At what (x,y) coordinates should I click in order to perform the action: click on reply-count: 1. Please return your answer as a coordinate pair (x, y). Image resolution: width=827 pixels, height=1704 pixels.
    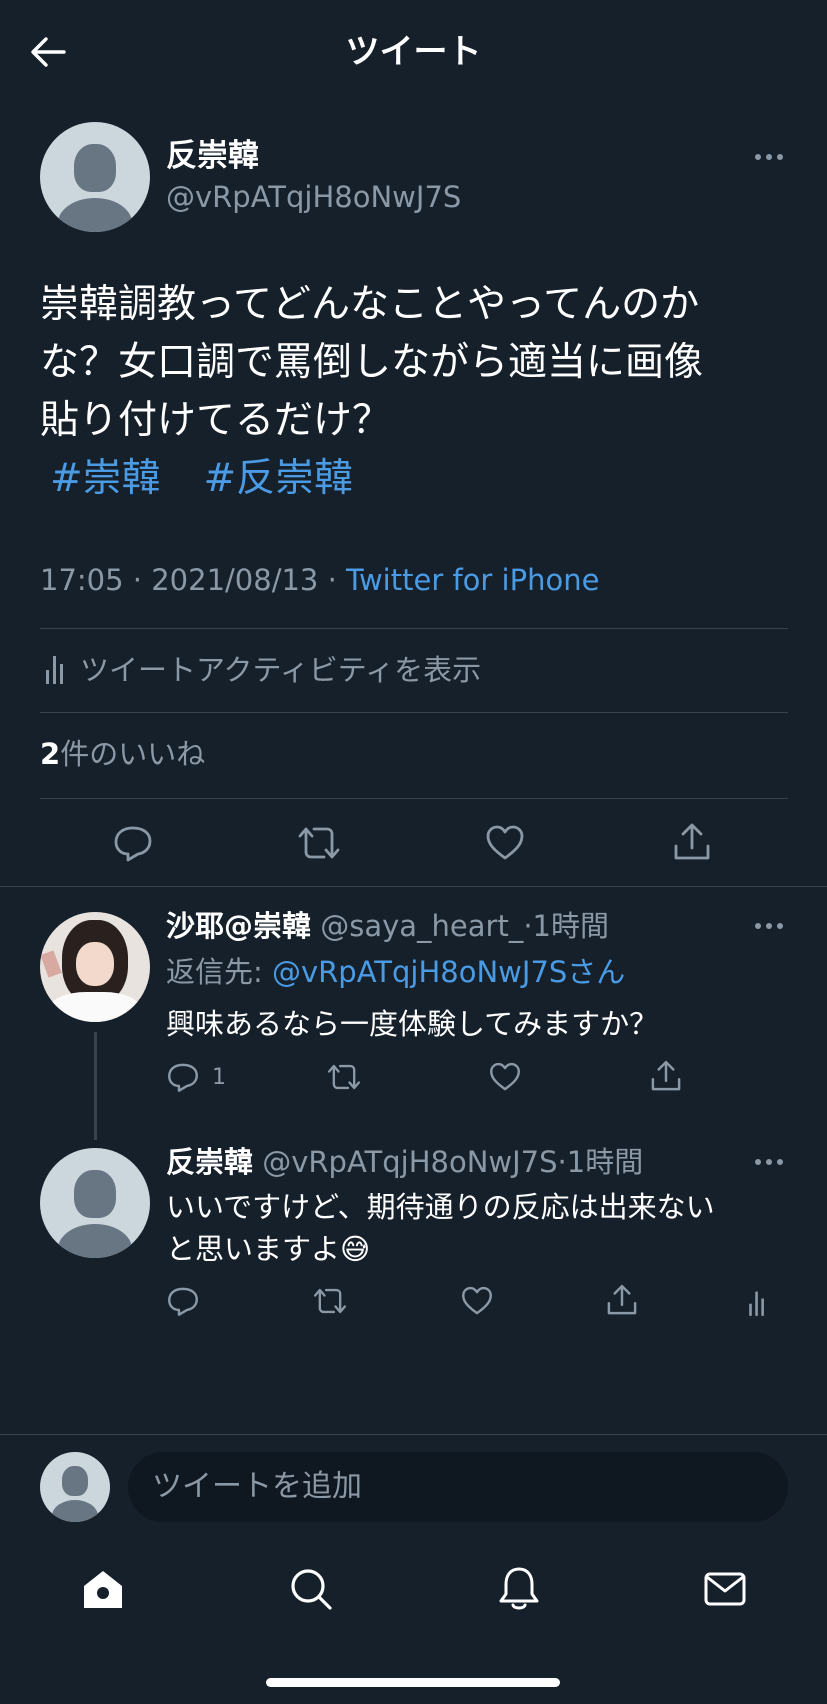
    Looking at the image, I should click on (219, 1077).